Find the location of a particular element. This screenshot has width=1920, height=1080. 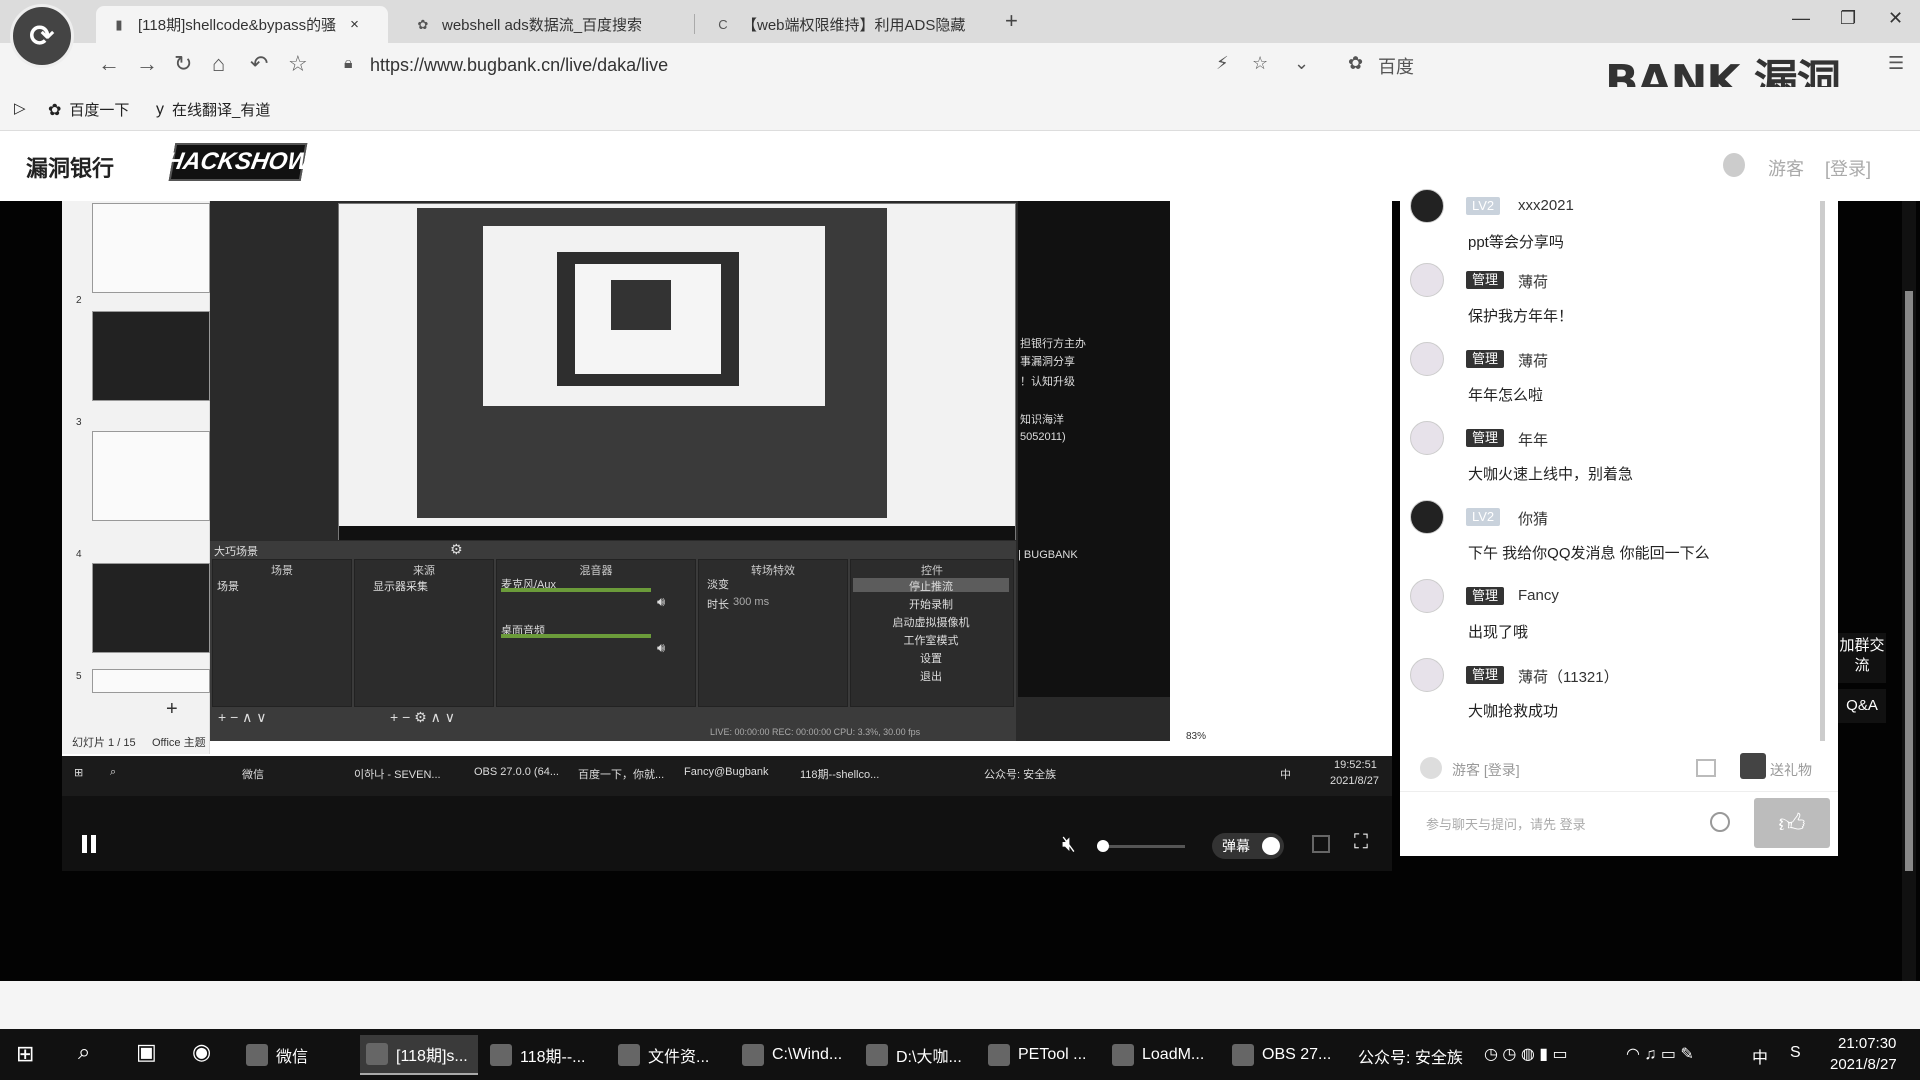

address-bar: https://www.bugbank.cn/live/daka/live is located at coordinates (519, 65).